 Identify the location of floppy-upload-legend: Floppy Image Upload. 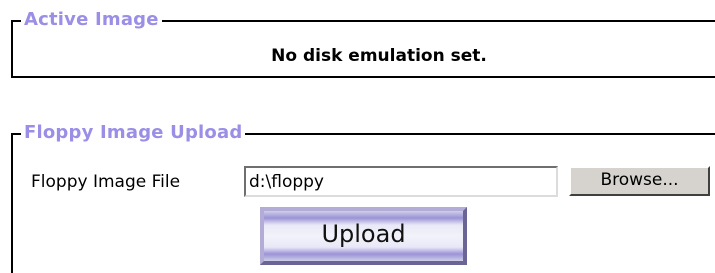
(133, 133).